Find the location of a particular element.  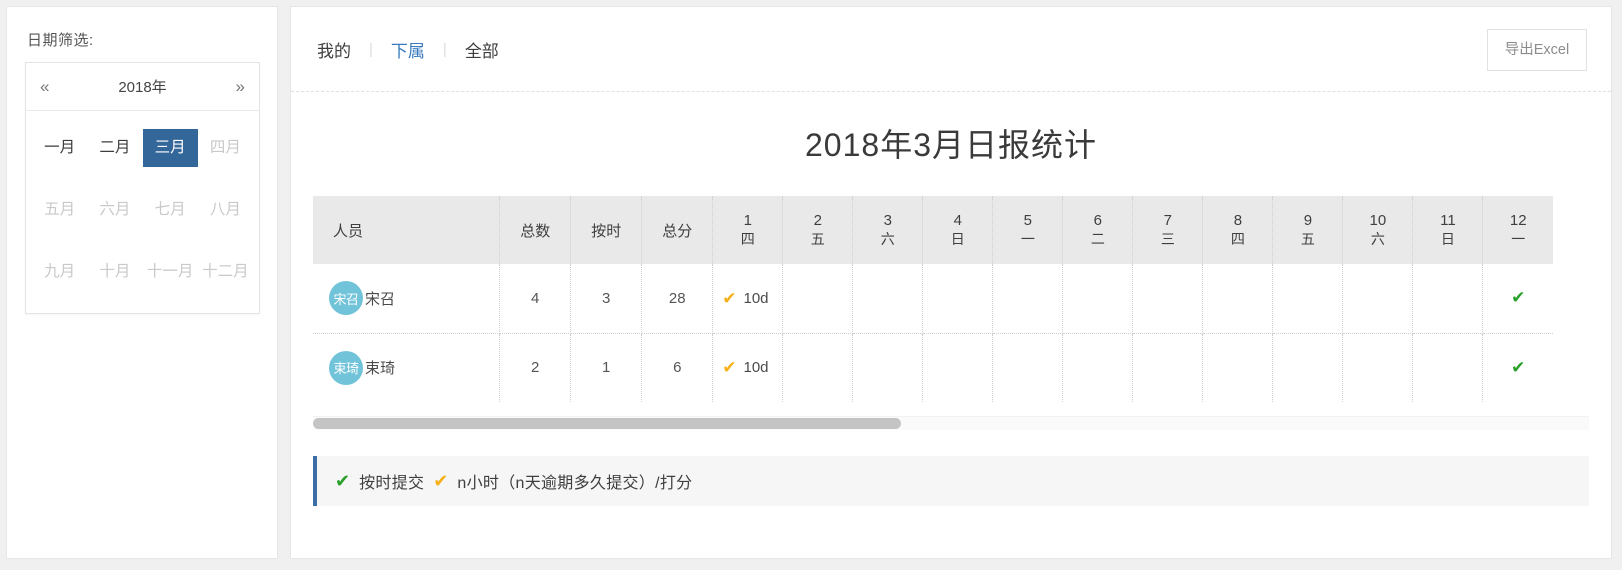

day-number: 3 is located at coordinates (887, 220).